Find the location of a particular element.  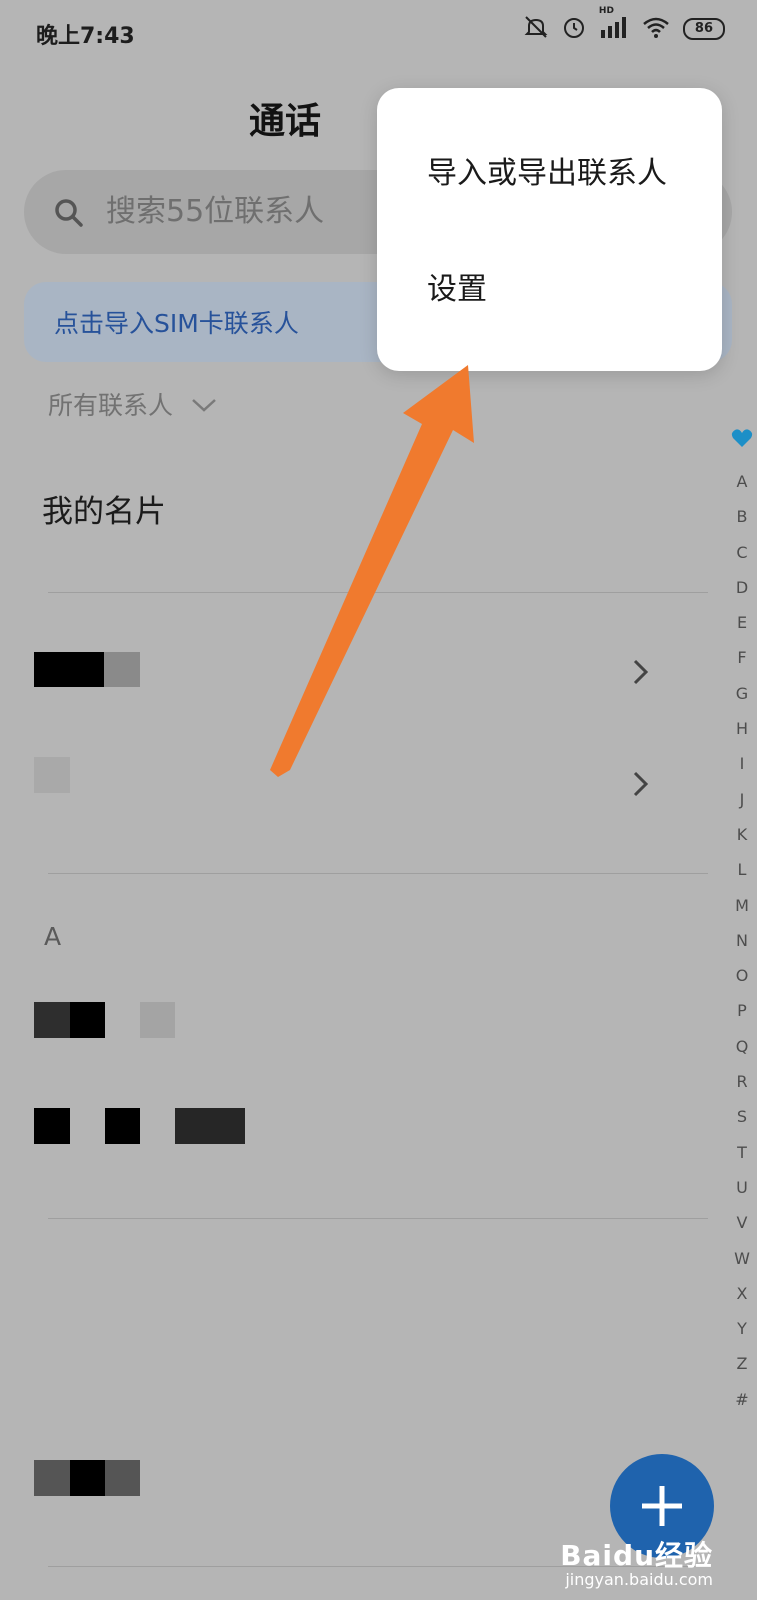

search-icon is located at coordinates (69, 213).